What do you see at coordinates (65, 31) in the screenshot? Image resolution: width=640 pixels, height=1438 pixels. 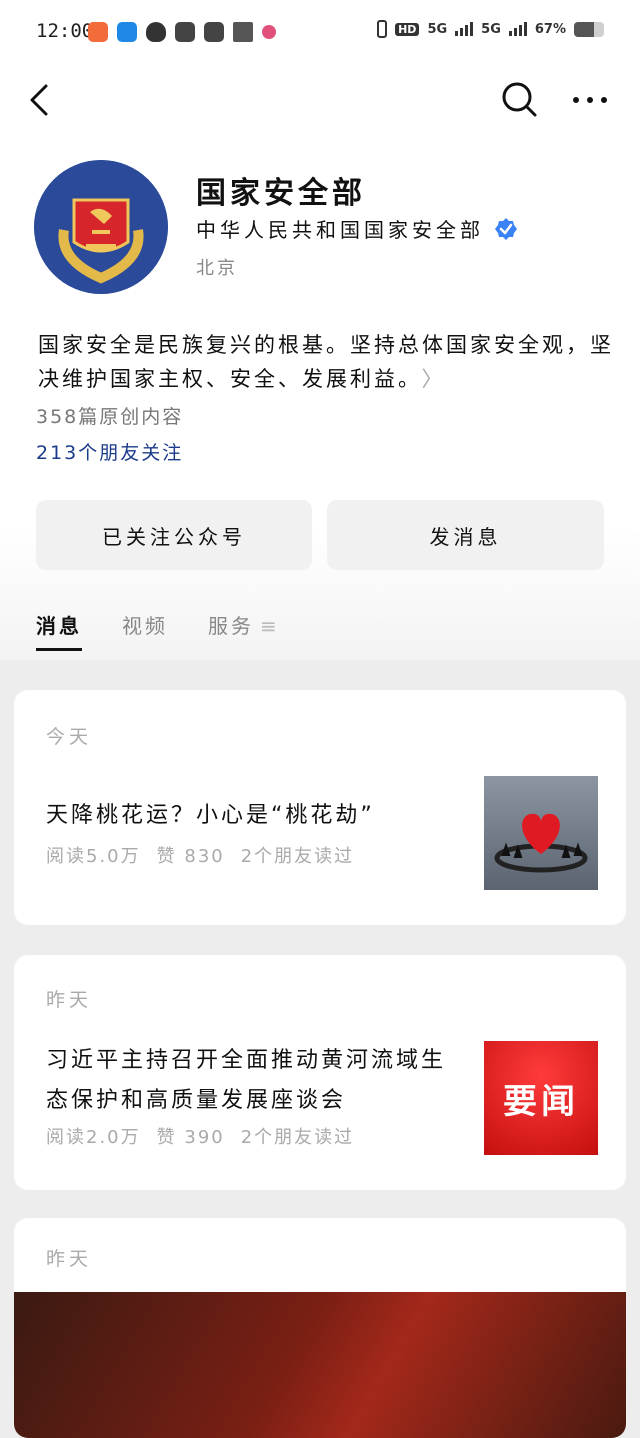 I see `status-time: 12:00` at bounding box center [65, 31].